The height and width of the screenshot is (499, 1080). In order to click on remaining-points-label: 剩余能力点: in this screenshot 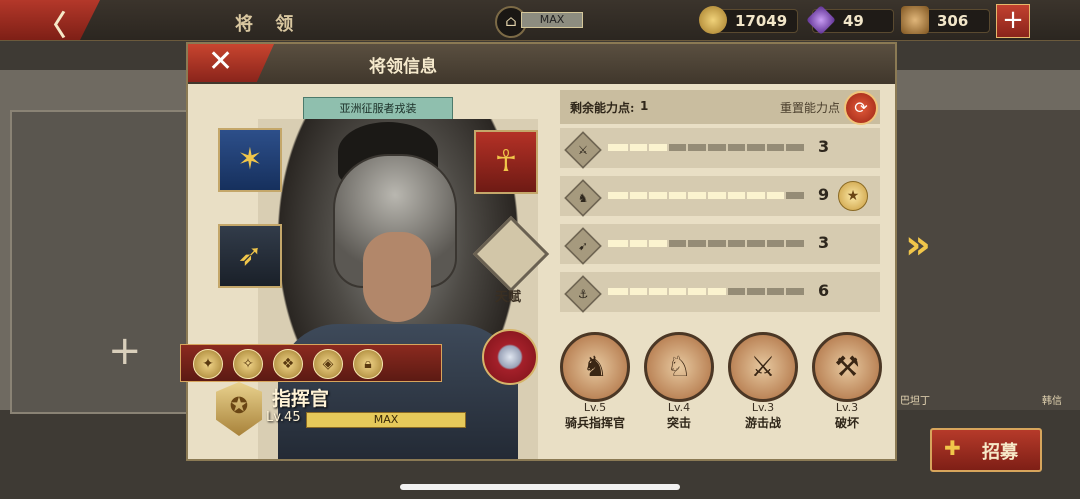, I will do `click(602, 108)`.